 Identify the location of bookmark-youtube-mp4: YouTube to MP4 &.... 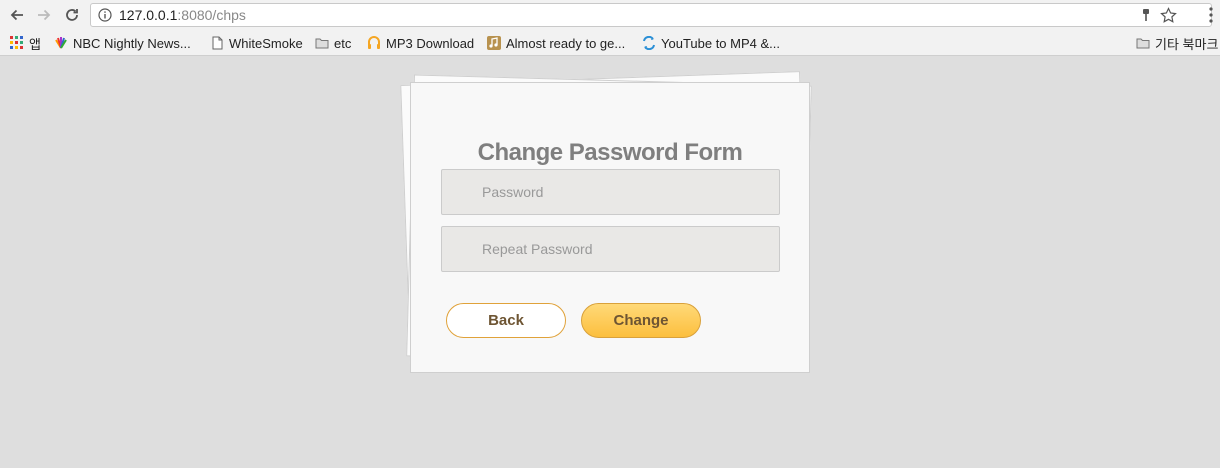
(711, 43).